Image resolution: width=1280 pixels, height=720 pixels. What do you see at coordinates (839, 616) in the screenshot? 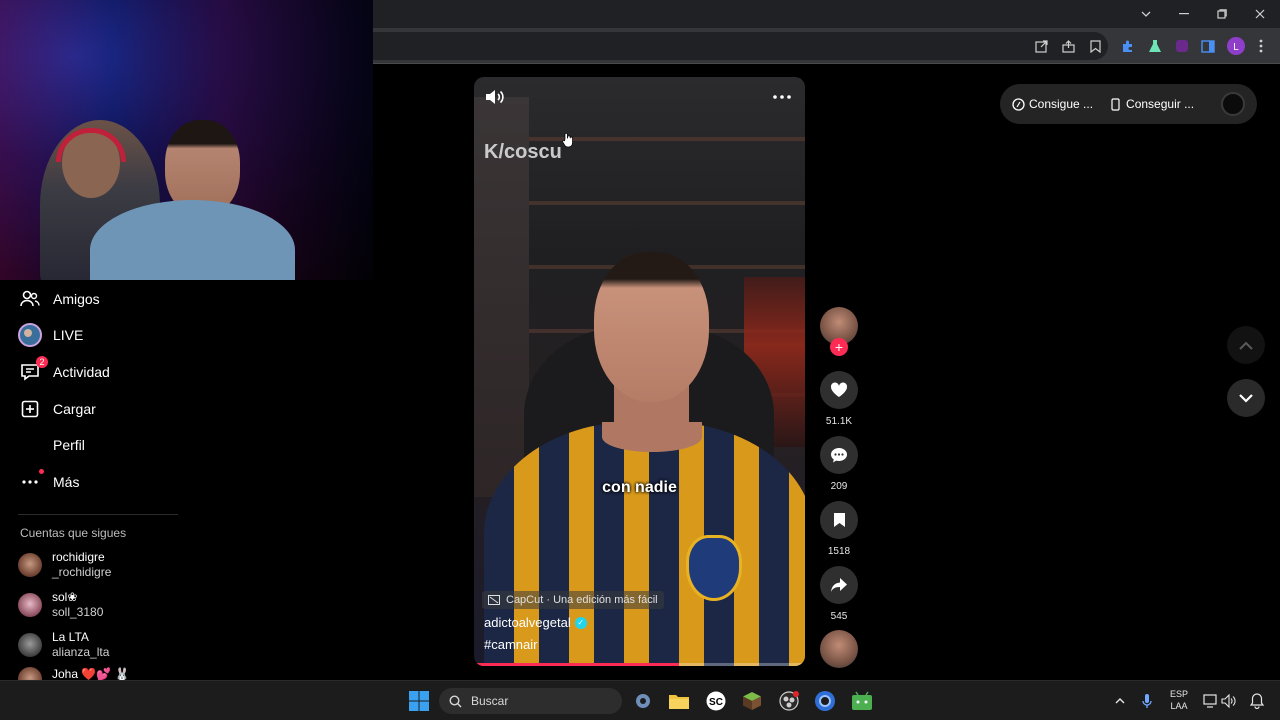
I see `share-count: 545` at bounding box center [839, 616].